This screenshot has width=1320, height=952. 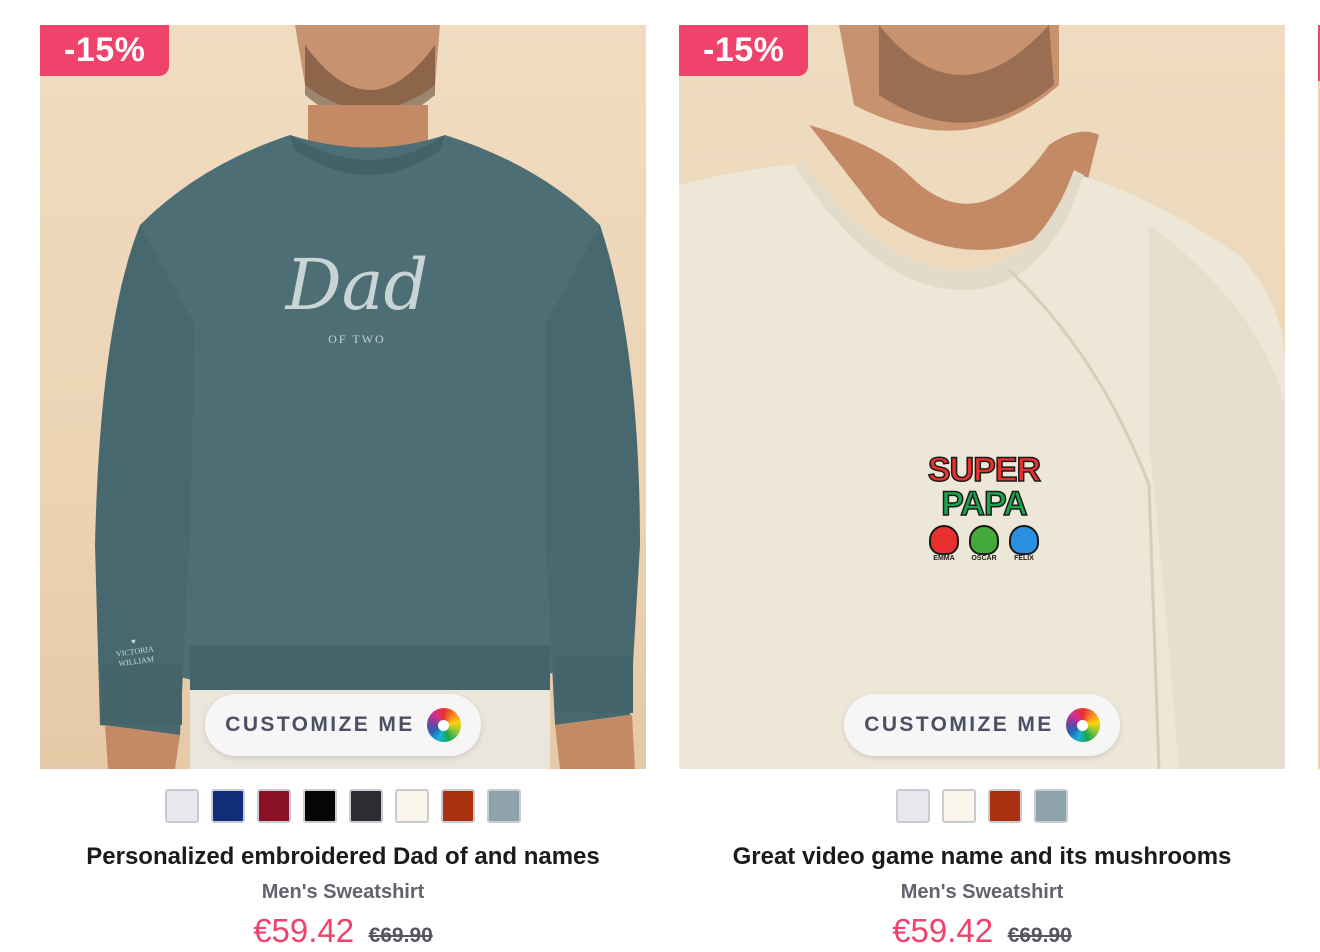 What do you see at coordinates (357, 339) in the screenshot?
I see `print-subtext: OF TWO` at bounding box center [357, 339].